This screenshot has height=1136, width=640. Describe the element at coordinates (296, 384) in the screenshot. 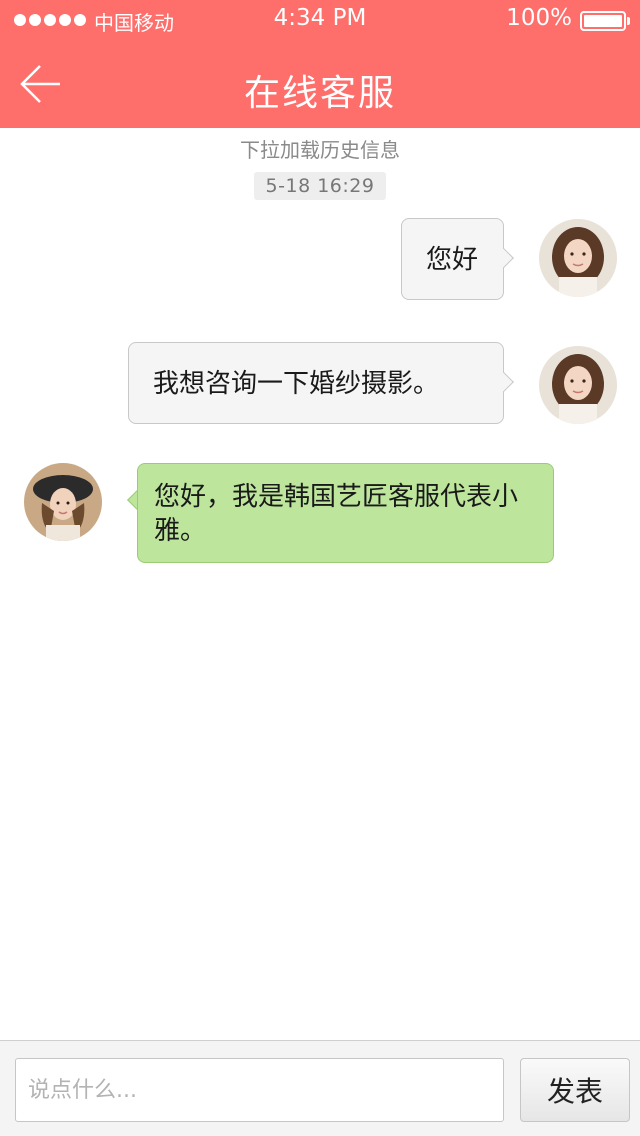

I see `message-text: 我想咨询一下婚纱摄影。` at that location.